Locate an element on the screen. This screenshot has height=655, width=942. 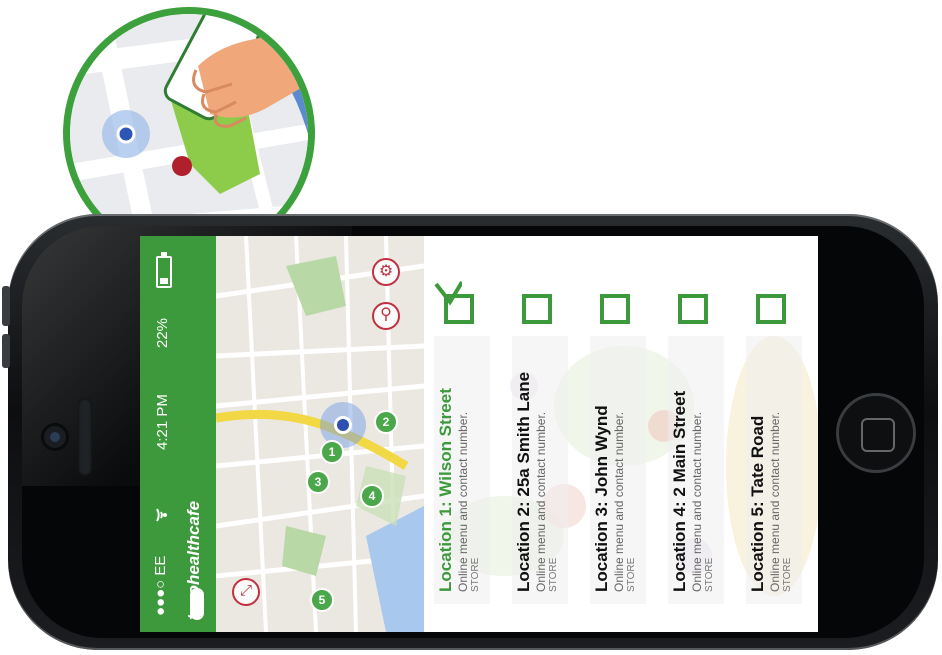
current-location-dot is located at coordinates (343, 425).